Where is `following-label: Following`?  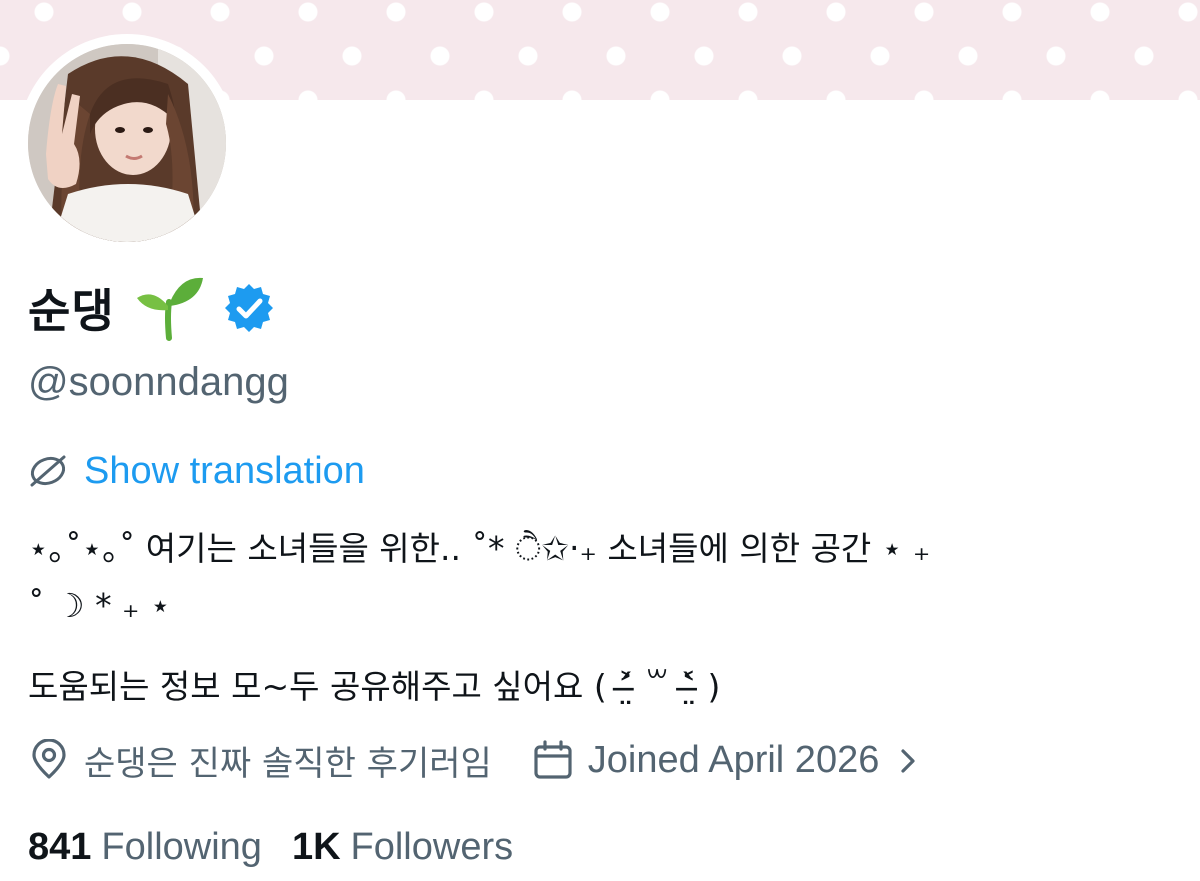 following-label: Following is located at coordinates (181, 846).